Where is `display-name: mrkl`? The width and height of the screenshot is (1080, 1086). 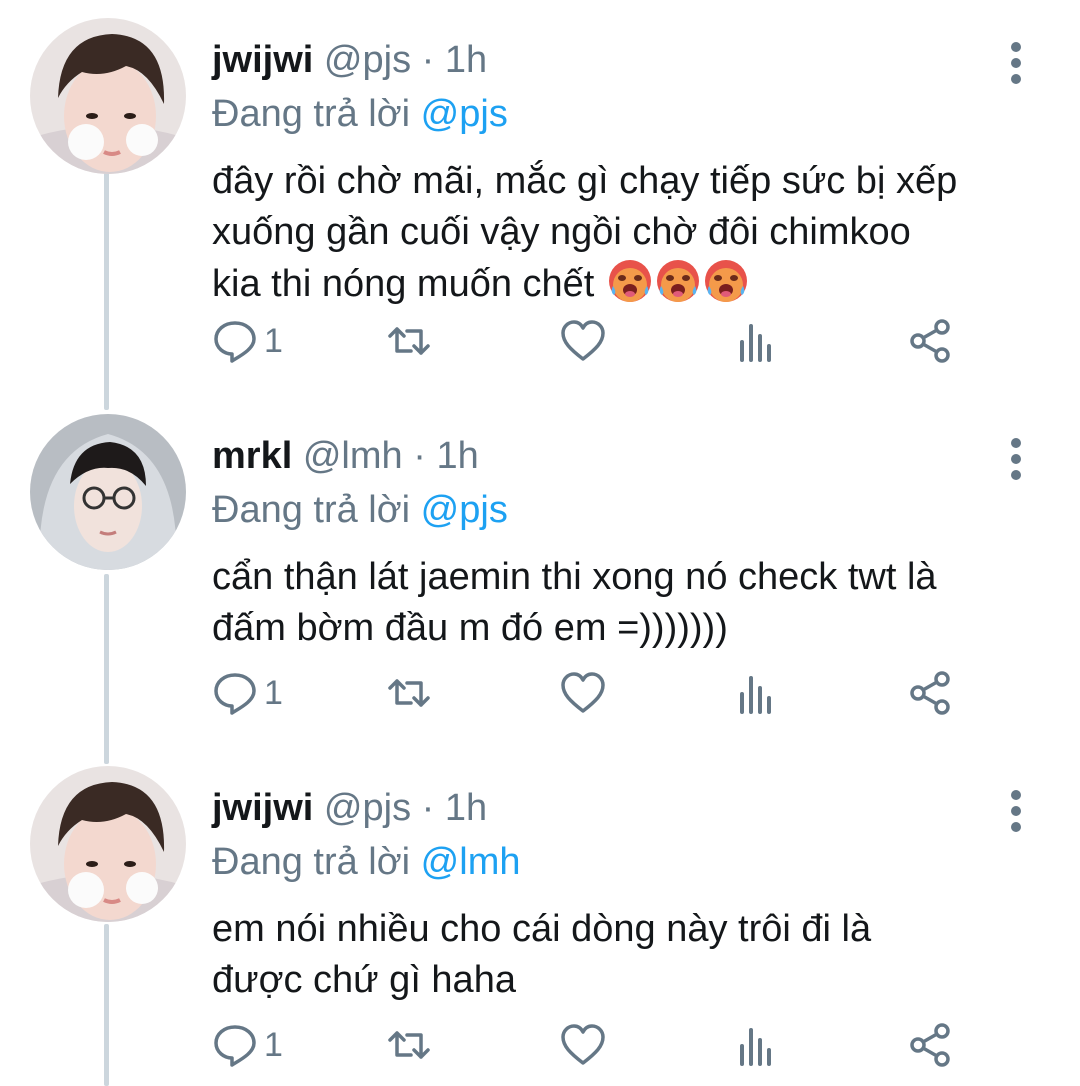
display-name: mrkl is located at coordinates (252, 456).